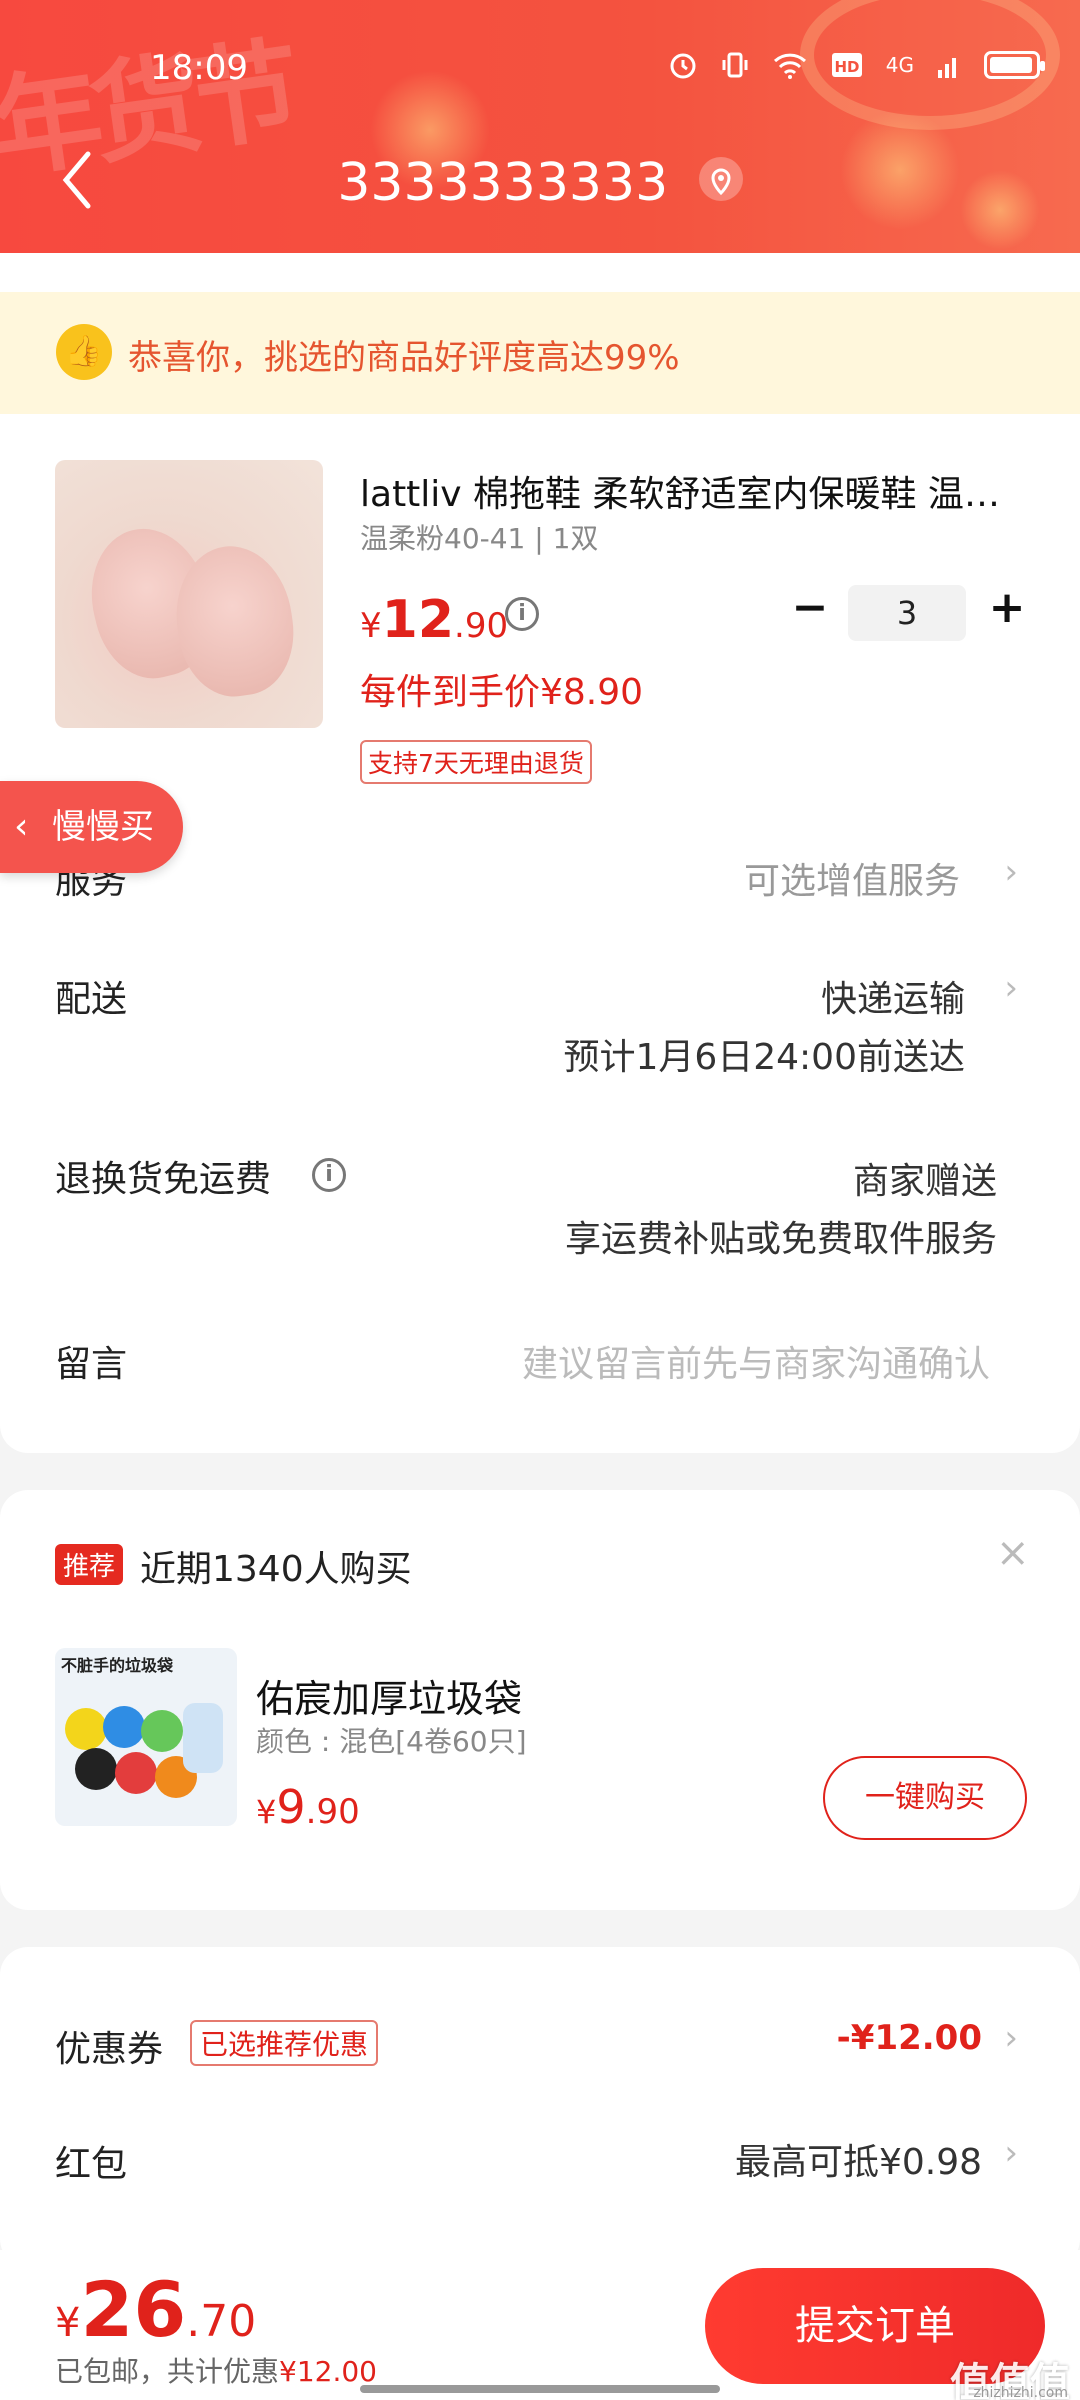 The width and height of the screenshot is (1080, 2400). Describe the element at coordinates (540, 2389) in the screenshot. I see `home-indicator` at that location.